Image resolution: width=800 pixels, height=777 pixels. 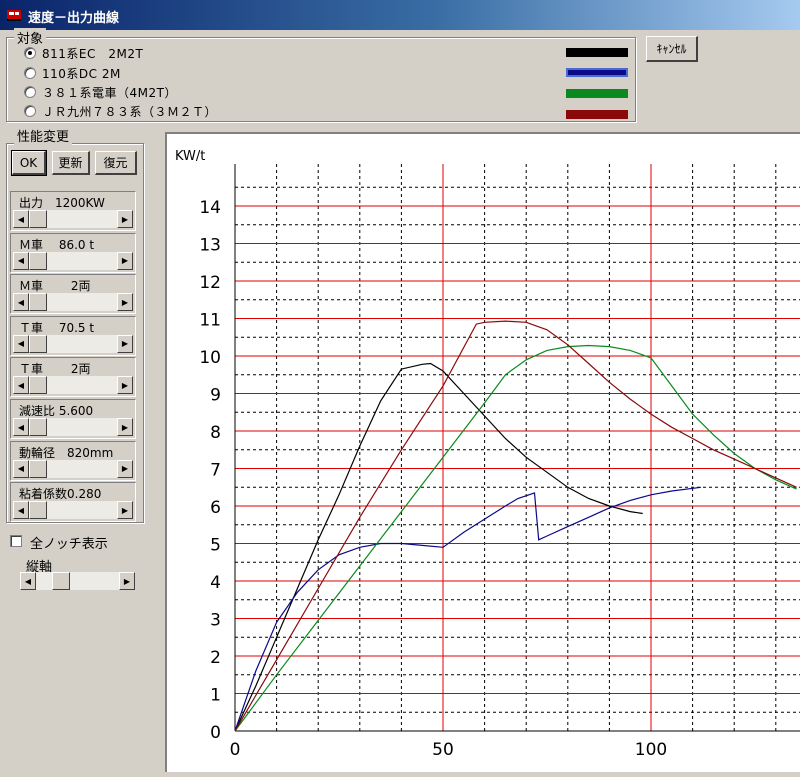 What do you see at coordinates (210, 358) in the screenshot?
I see `y-tick-label: 10` at bounding box center [210, 358].